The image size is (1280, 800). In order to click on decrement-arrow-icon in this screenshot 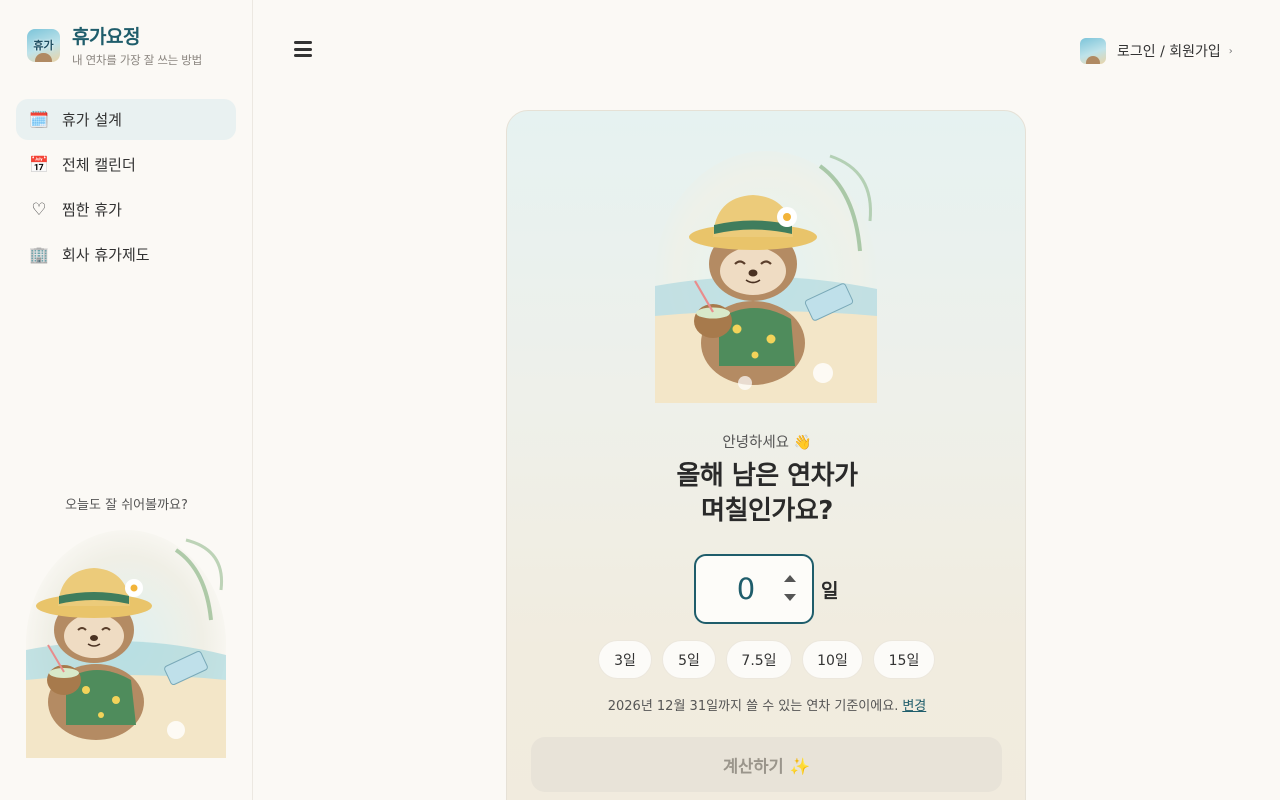, I will do `click(790, 598)`.